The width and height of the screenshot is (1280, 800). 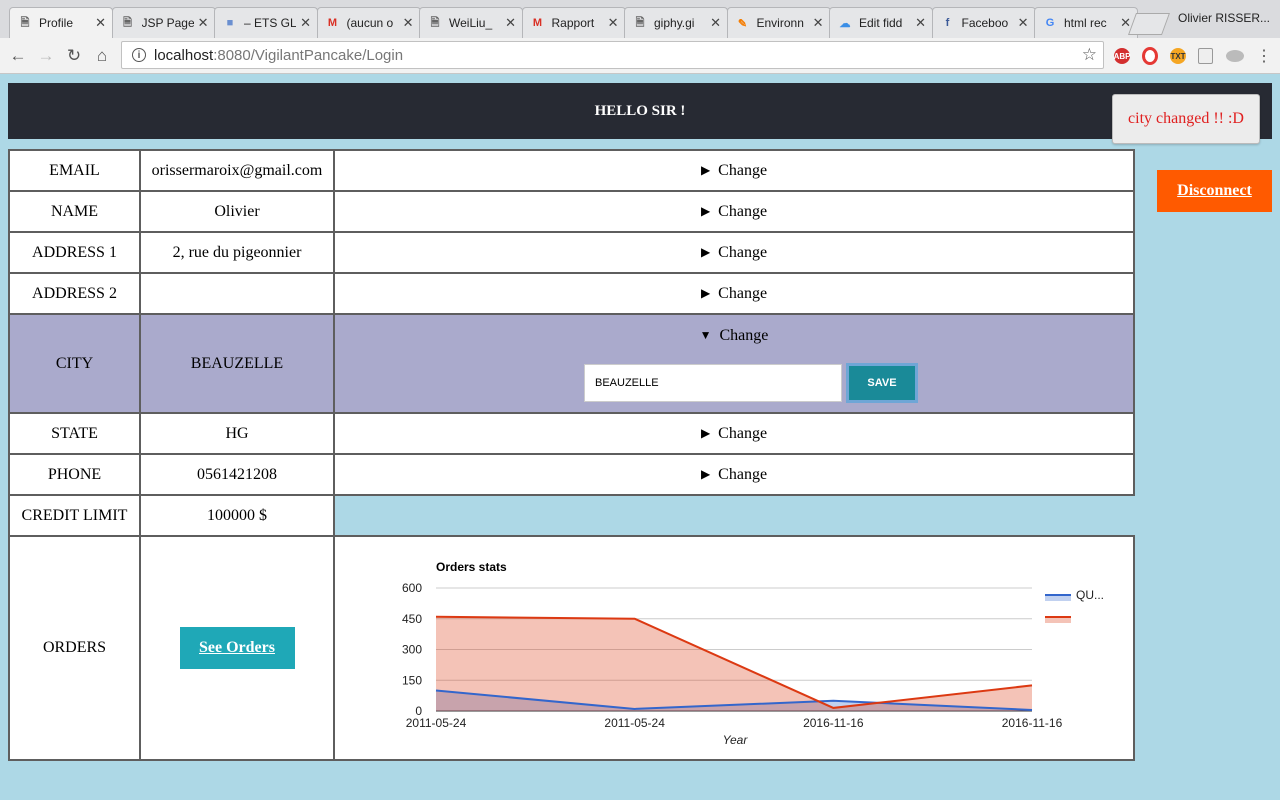 I want to click on cloud-extension-icon, so click(x=1235, y=56).